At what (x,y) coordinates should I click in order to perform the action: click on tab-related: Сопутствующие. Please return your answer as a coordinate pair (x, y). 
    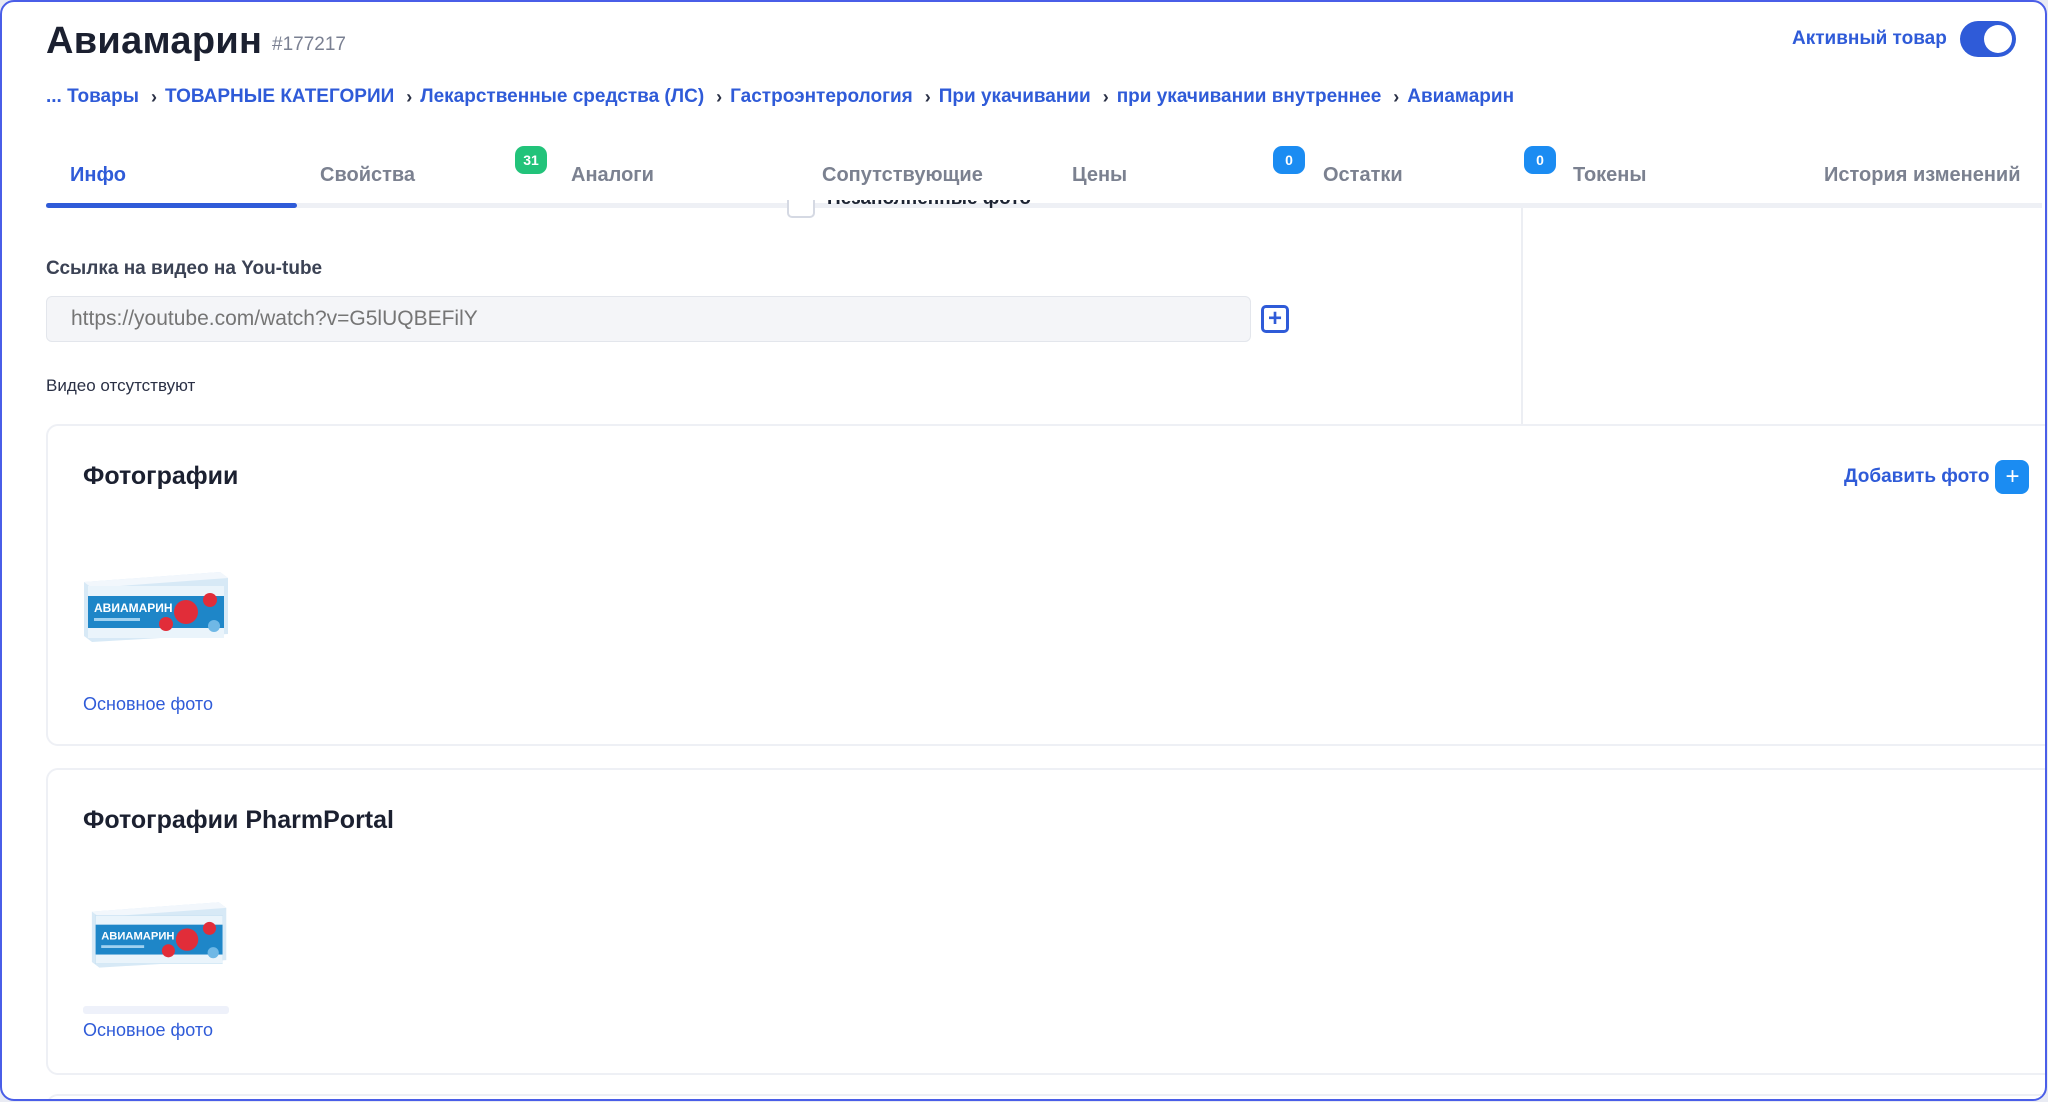
    Looking at the image, I should click on (902, 175).